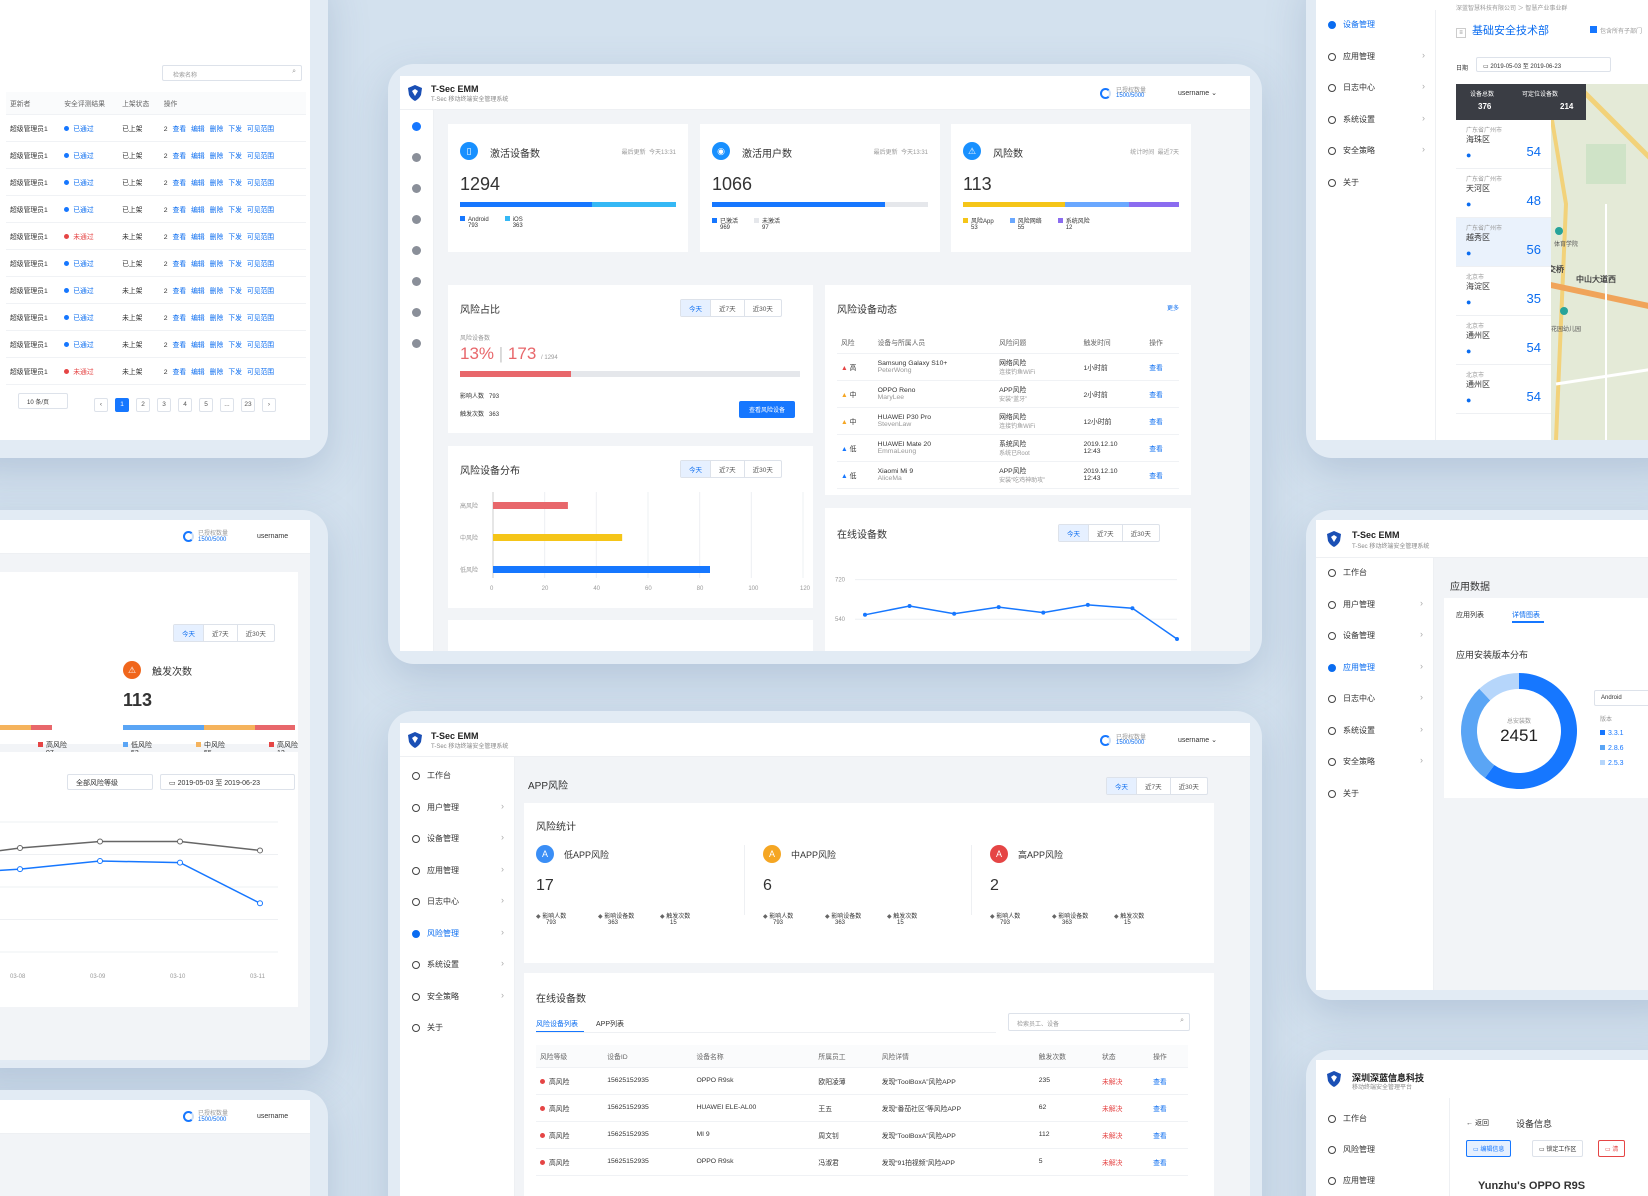 The image size is (1648, 1196). I want to click on page-button: 4, so click(185, 405).